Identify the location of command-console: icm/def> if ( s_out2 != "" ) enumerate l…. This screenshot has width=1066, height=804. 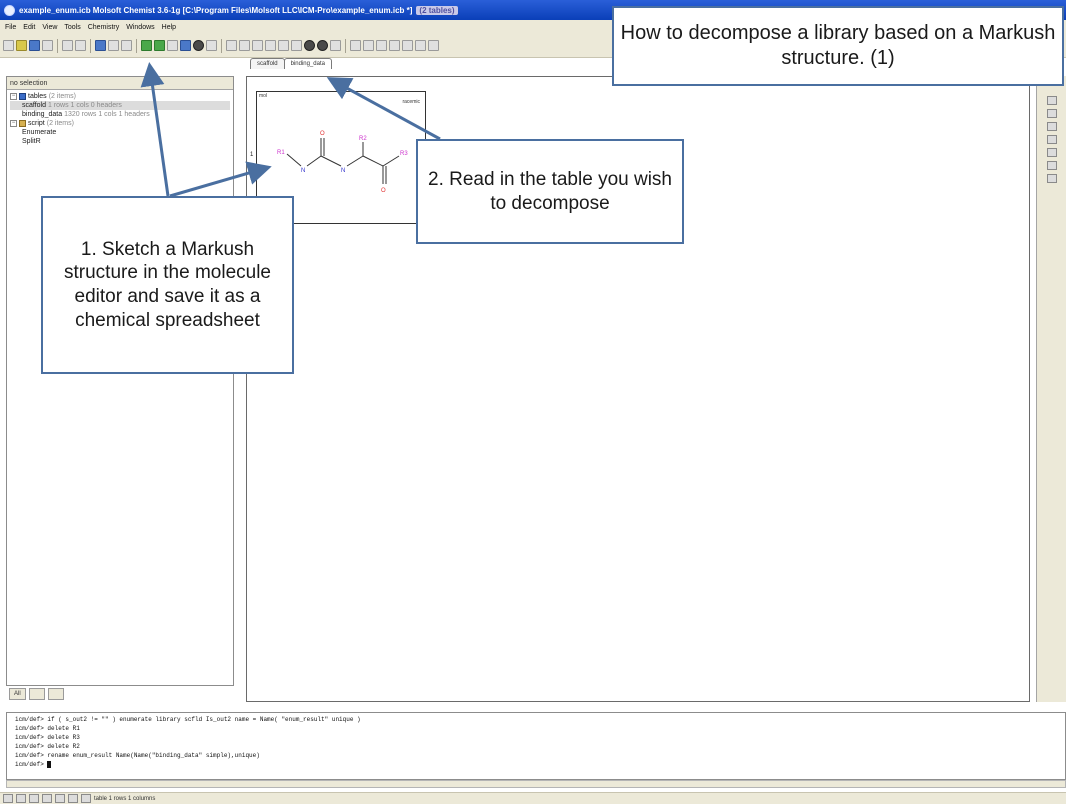
(536, 746).